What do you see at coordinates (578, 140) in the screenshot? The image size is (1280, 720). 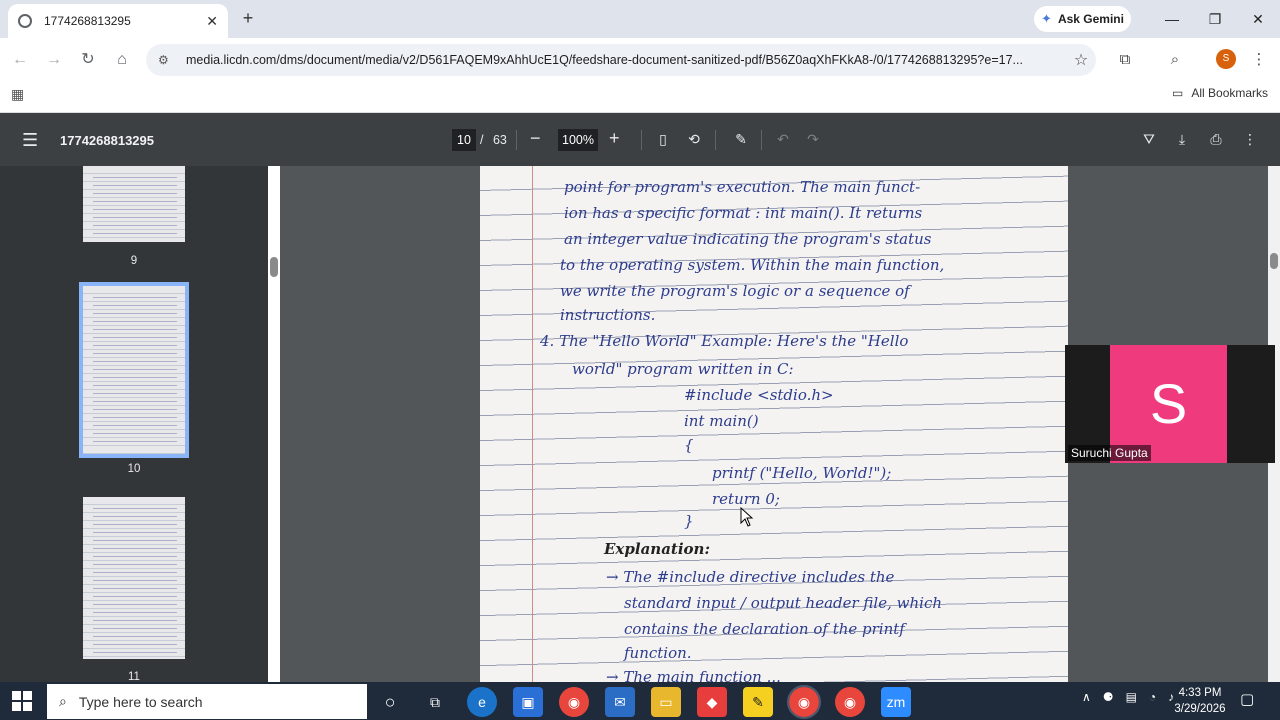 I see `zoom-level-input: 100%` at bounding box center [578, 140].